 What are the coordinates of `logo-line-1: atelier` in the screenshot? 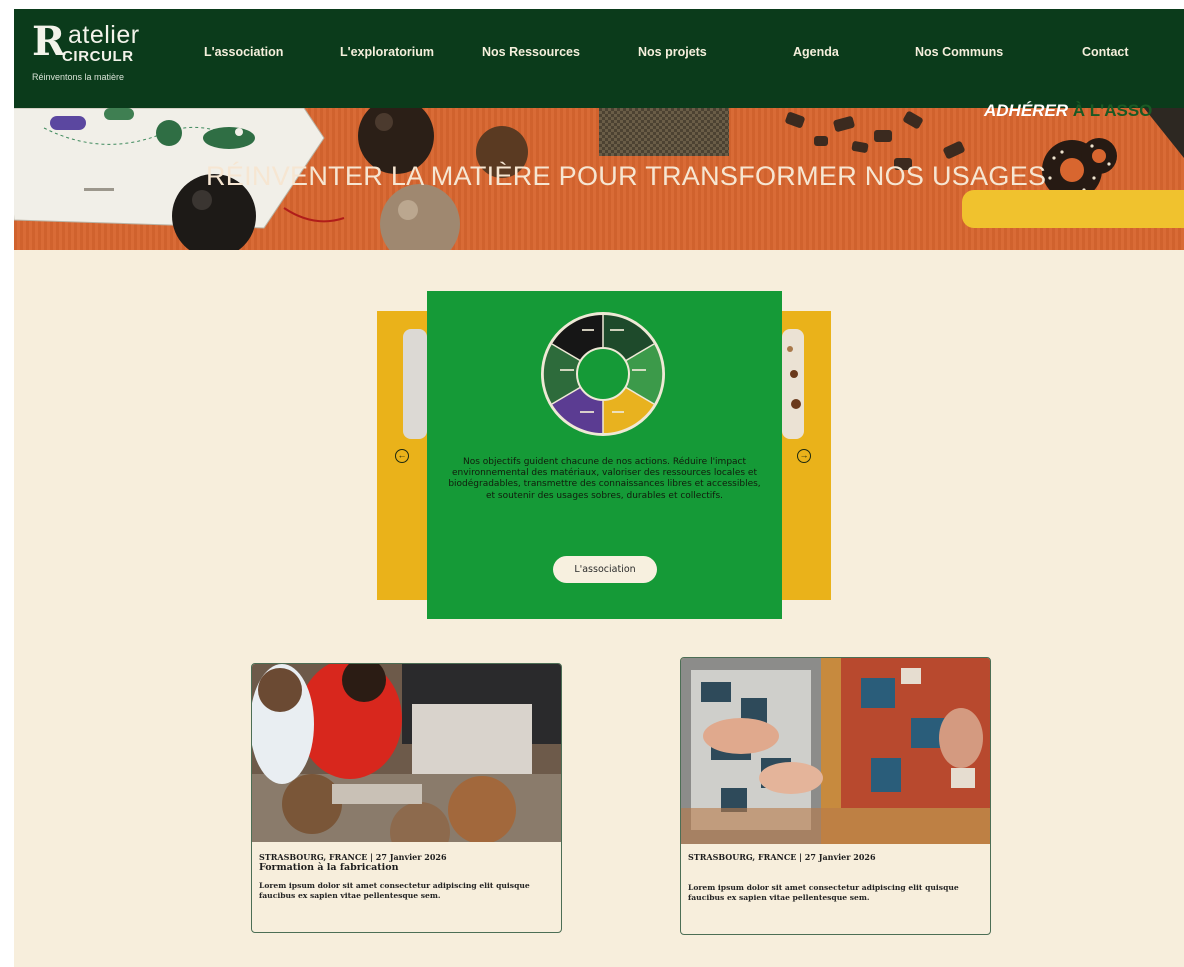 It's located at (104, 35).